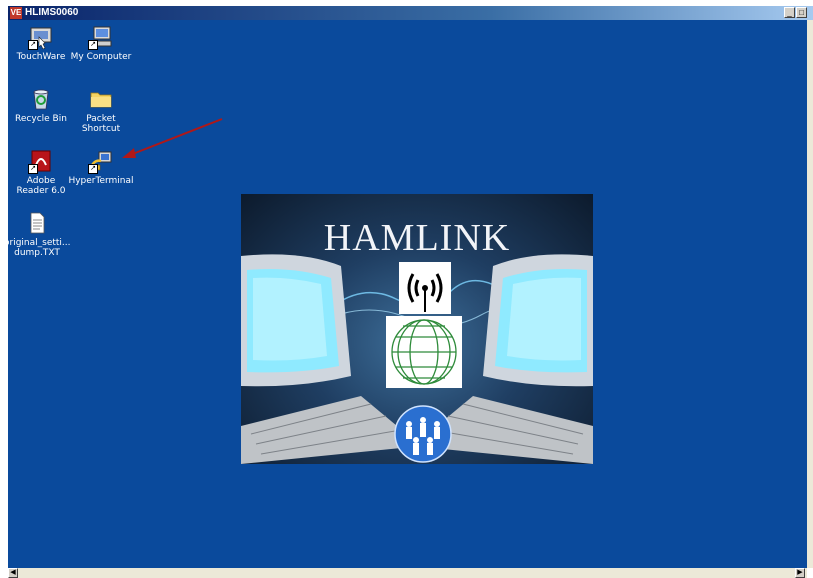 The height and width of the screenshot is (578, 813). Describe the element at coordinates (101, 57) in the screenshot. I see `desktop-icon-label: My Computer` at that location.